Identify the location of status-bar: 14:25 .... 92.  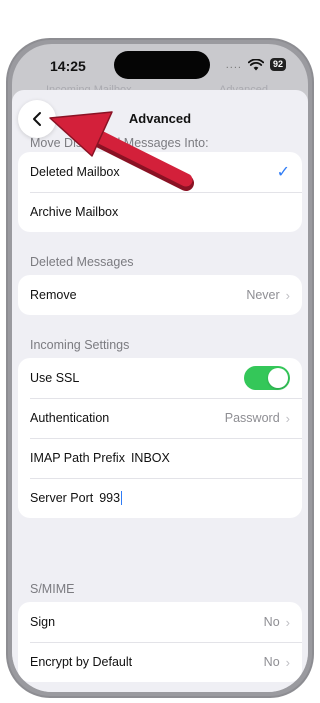
(160, 66).